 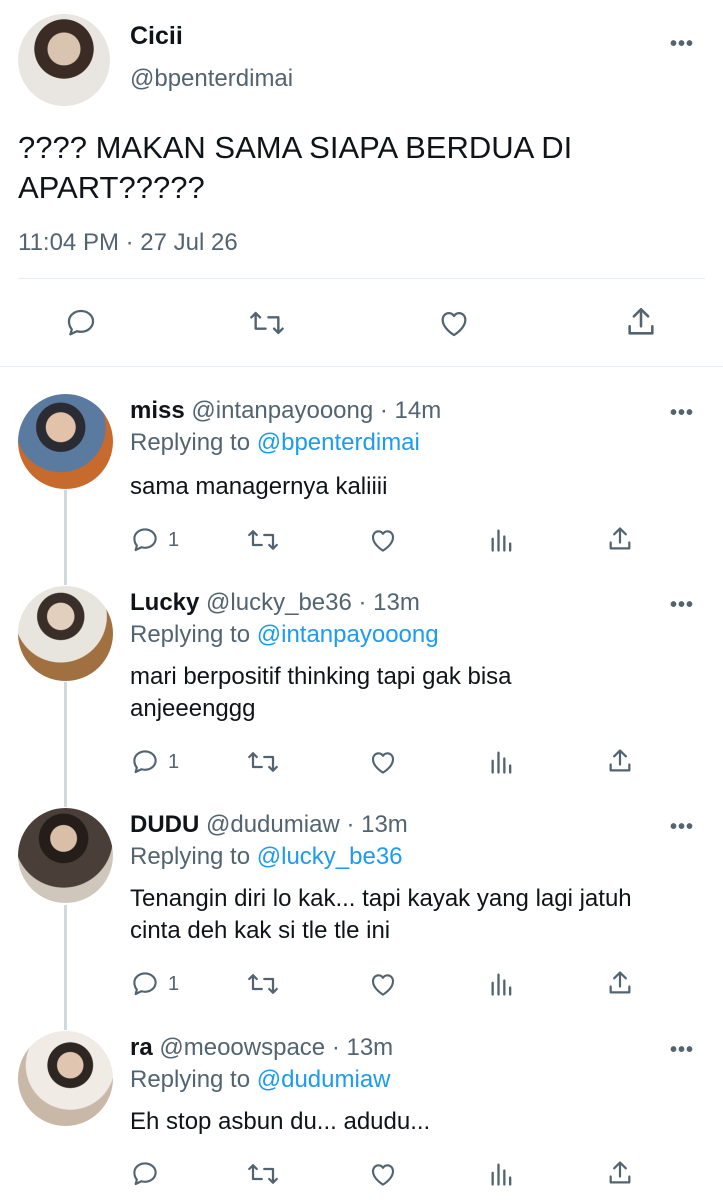 I want to click on replying-to: Replying to @dudumiaw, so click(x=260, y=1080).